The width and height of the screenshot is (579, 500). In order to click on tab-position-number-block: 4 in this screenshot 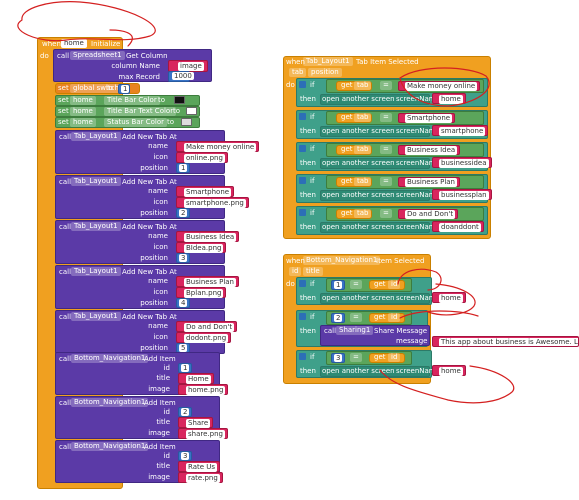, I will do `click(183, 303)`.